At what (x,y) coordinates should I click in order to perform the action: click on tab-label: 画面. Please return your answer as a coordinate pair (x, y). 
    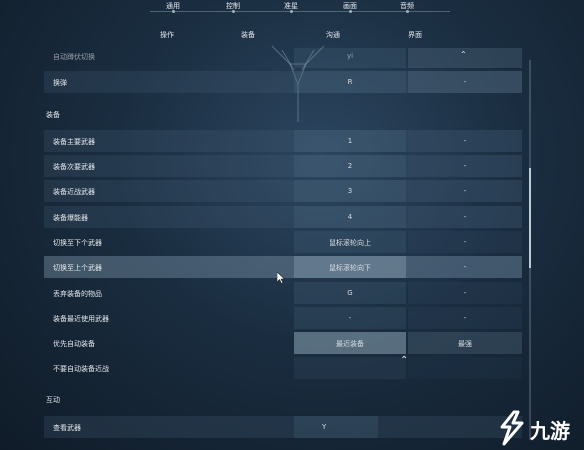
    Looking at the image, I should click on (350, 6).